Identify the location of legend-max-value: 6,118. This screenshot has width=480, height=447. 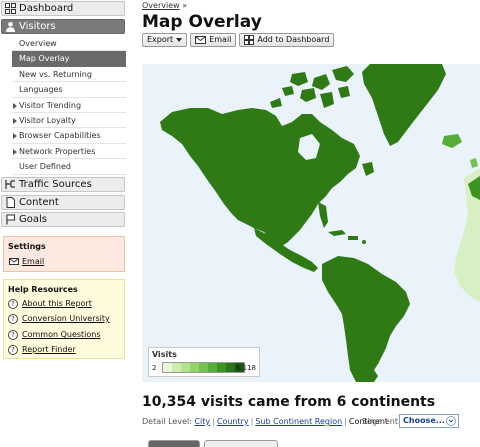
(245, 368).